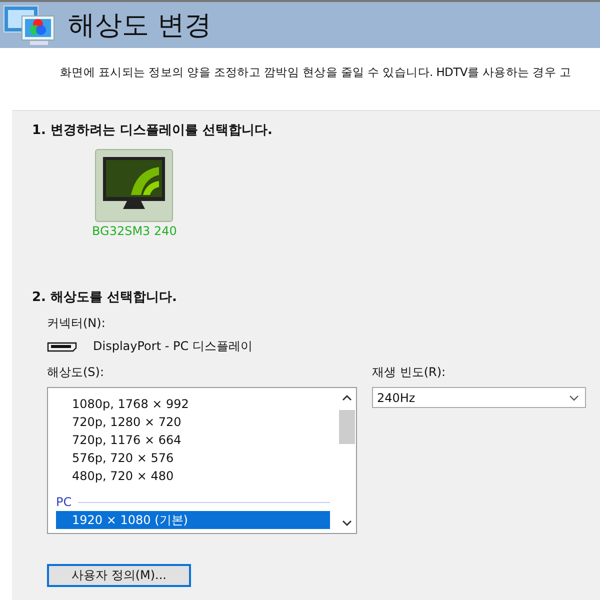 This screenshot has height=600, width=600. Describe the element at coordinates (347, 427) in the screenshot. I see `scroll-thumb` at that location.